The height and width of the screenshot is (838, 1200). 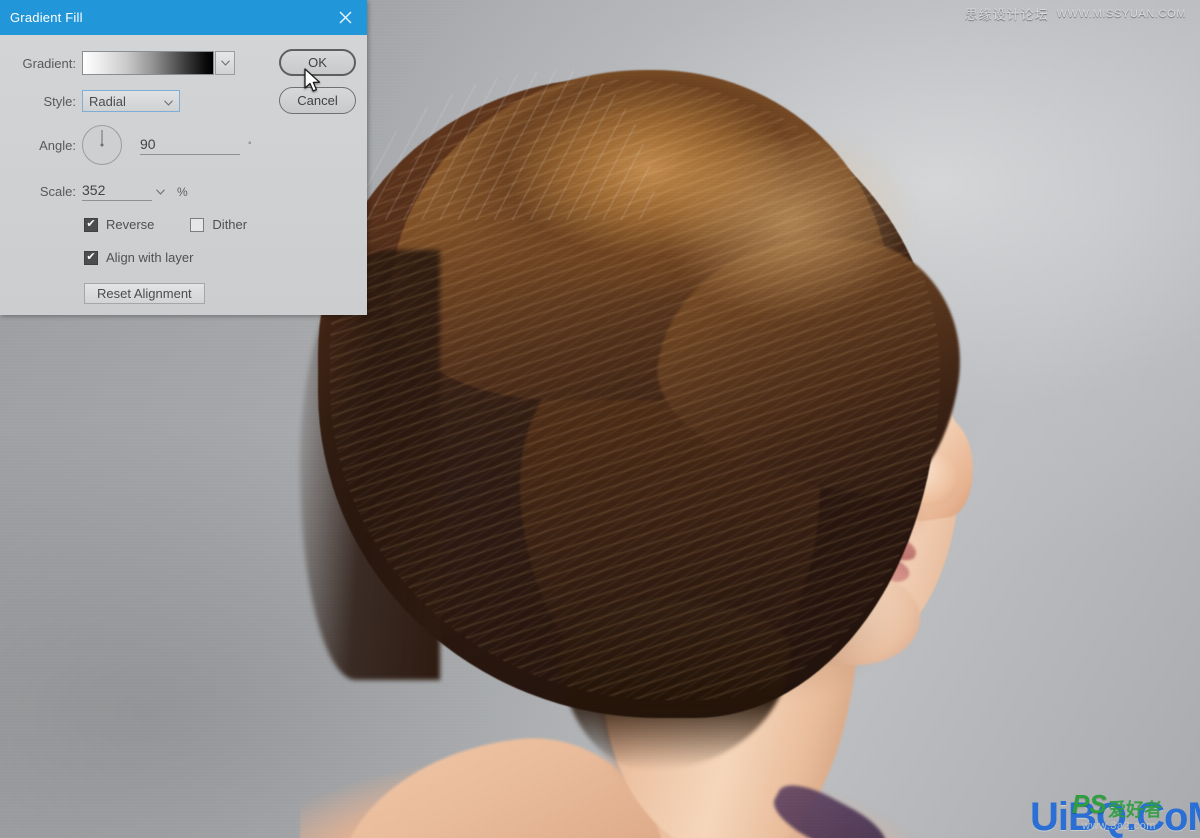 I want to click on watermark-url-text: WWW.MISSYUAN.COM, so click(x=1121, y=13).